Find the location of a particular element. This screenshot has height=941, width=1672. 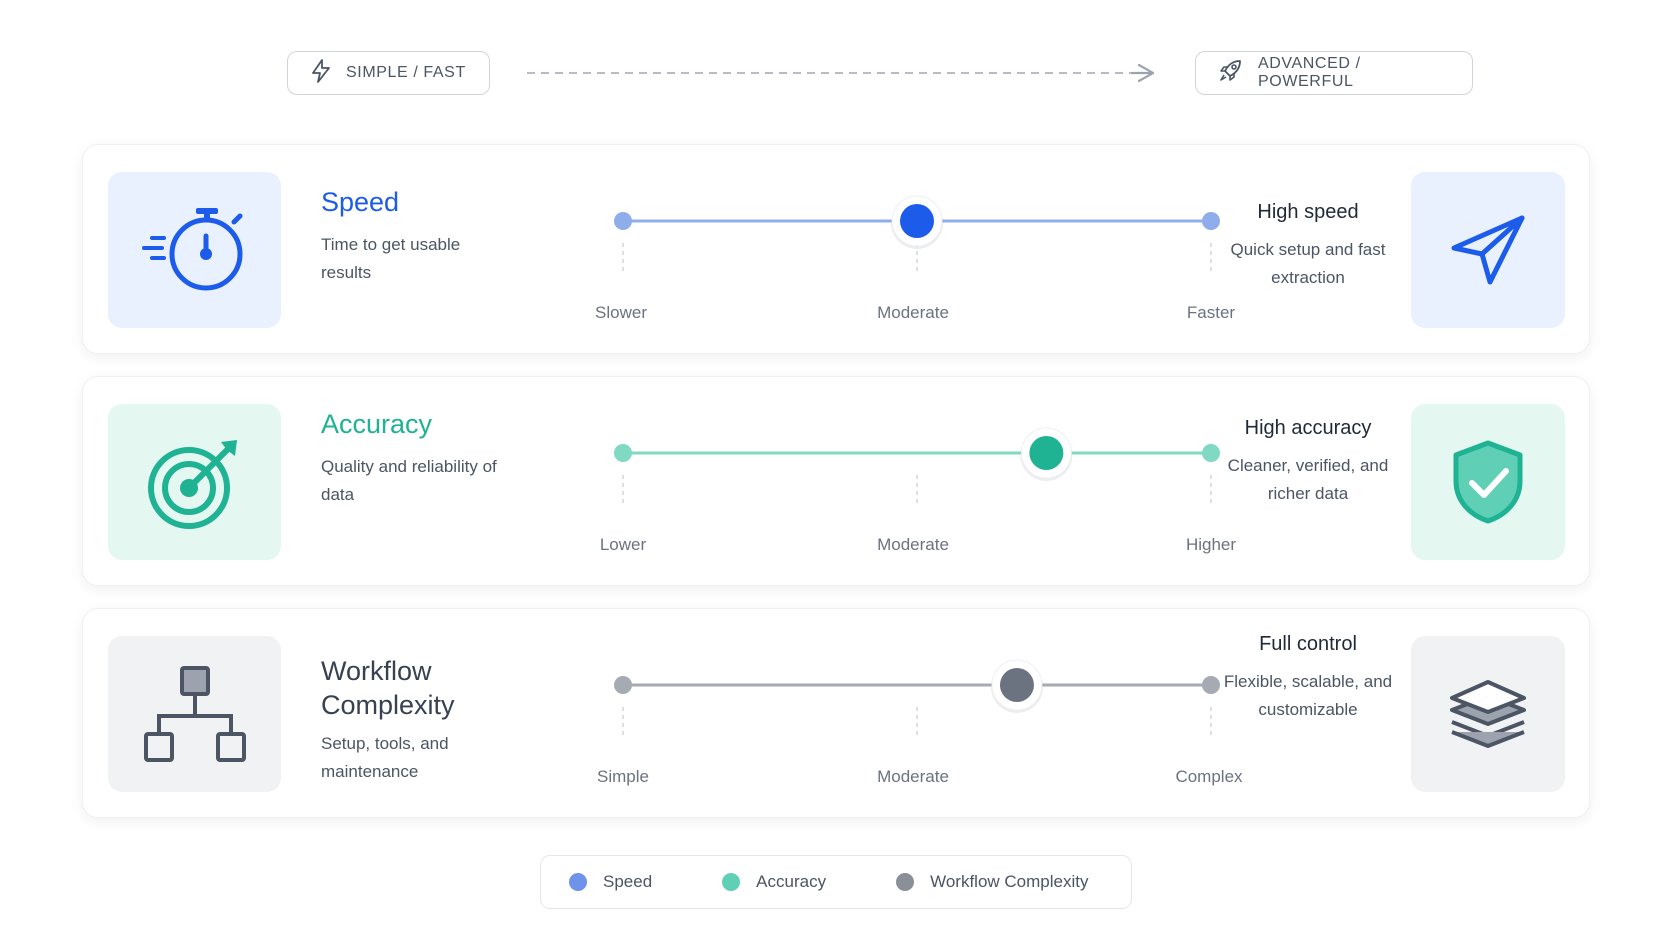

simple-fast-text: SIMPLE / FAST is located at coordinates (406, 72).